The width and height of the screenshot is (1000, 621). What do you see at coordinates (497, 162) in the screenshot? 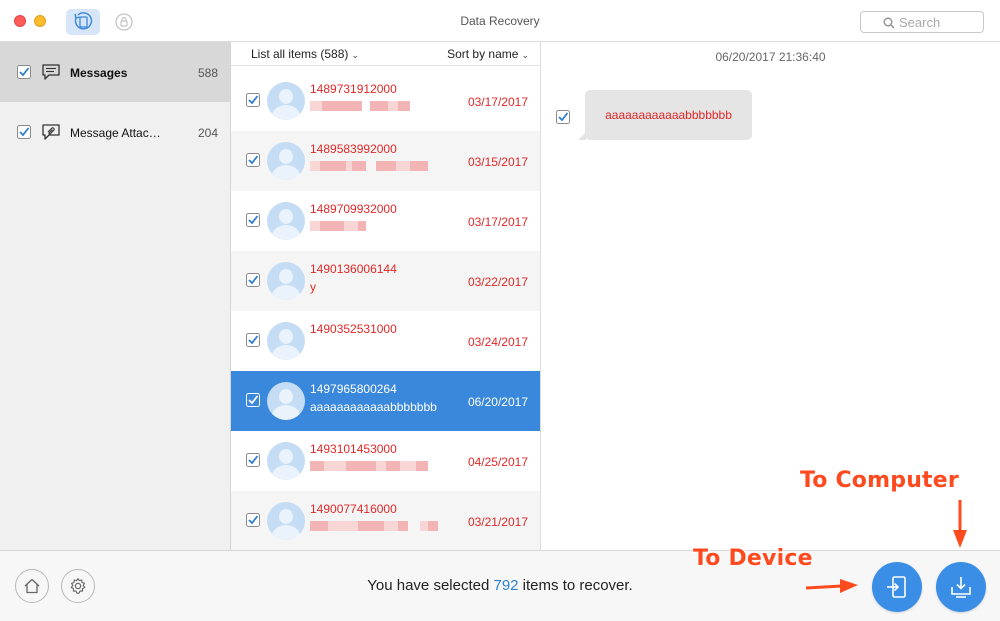
I see `message-date: 03/15/2017` at bounding box center [497, 162].